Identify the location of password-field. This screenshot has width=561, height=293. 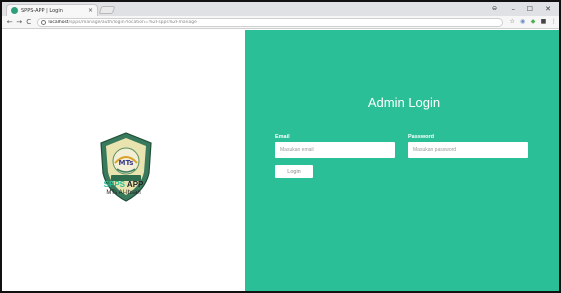
(468, 150).